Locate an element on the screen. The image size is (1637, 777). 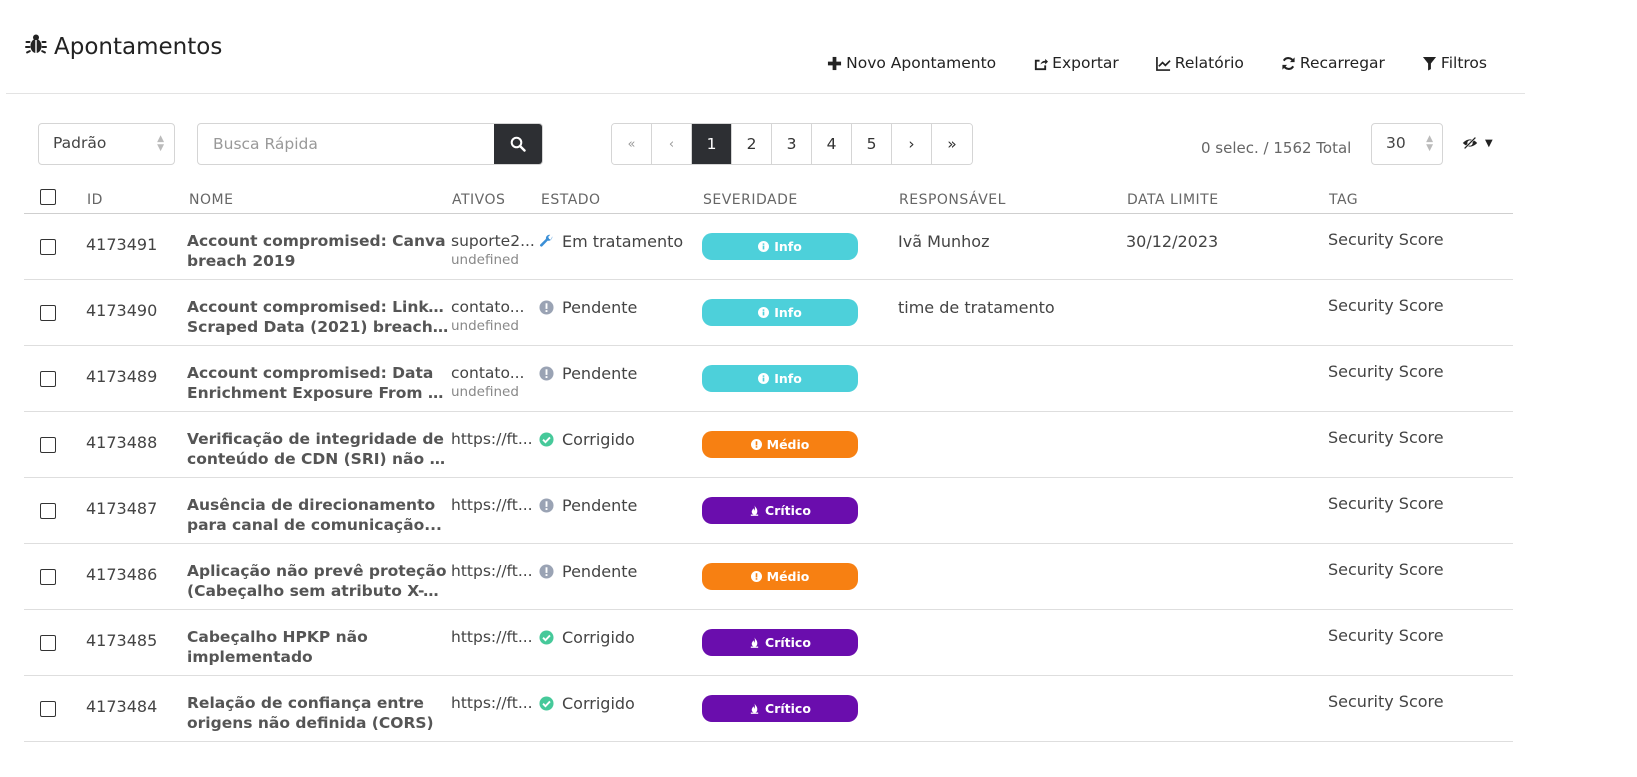
search-button is located at coordinates (518, 144).